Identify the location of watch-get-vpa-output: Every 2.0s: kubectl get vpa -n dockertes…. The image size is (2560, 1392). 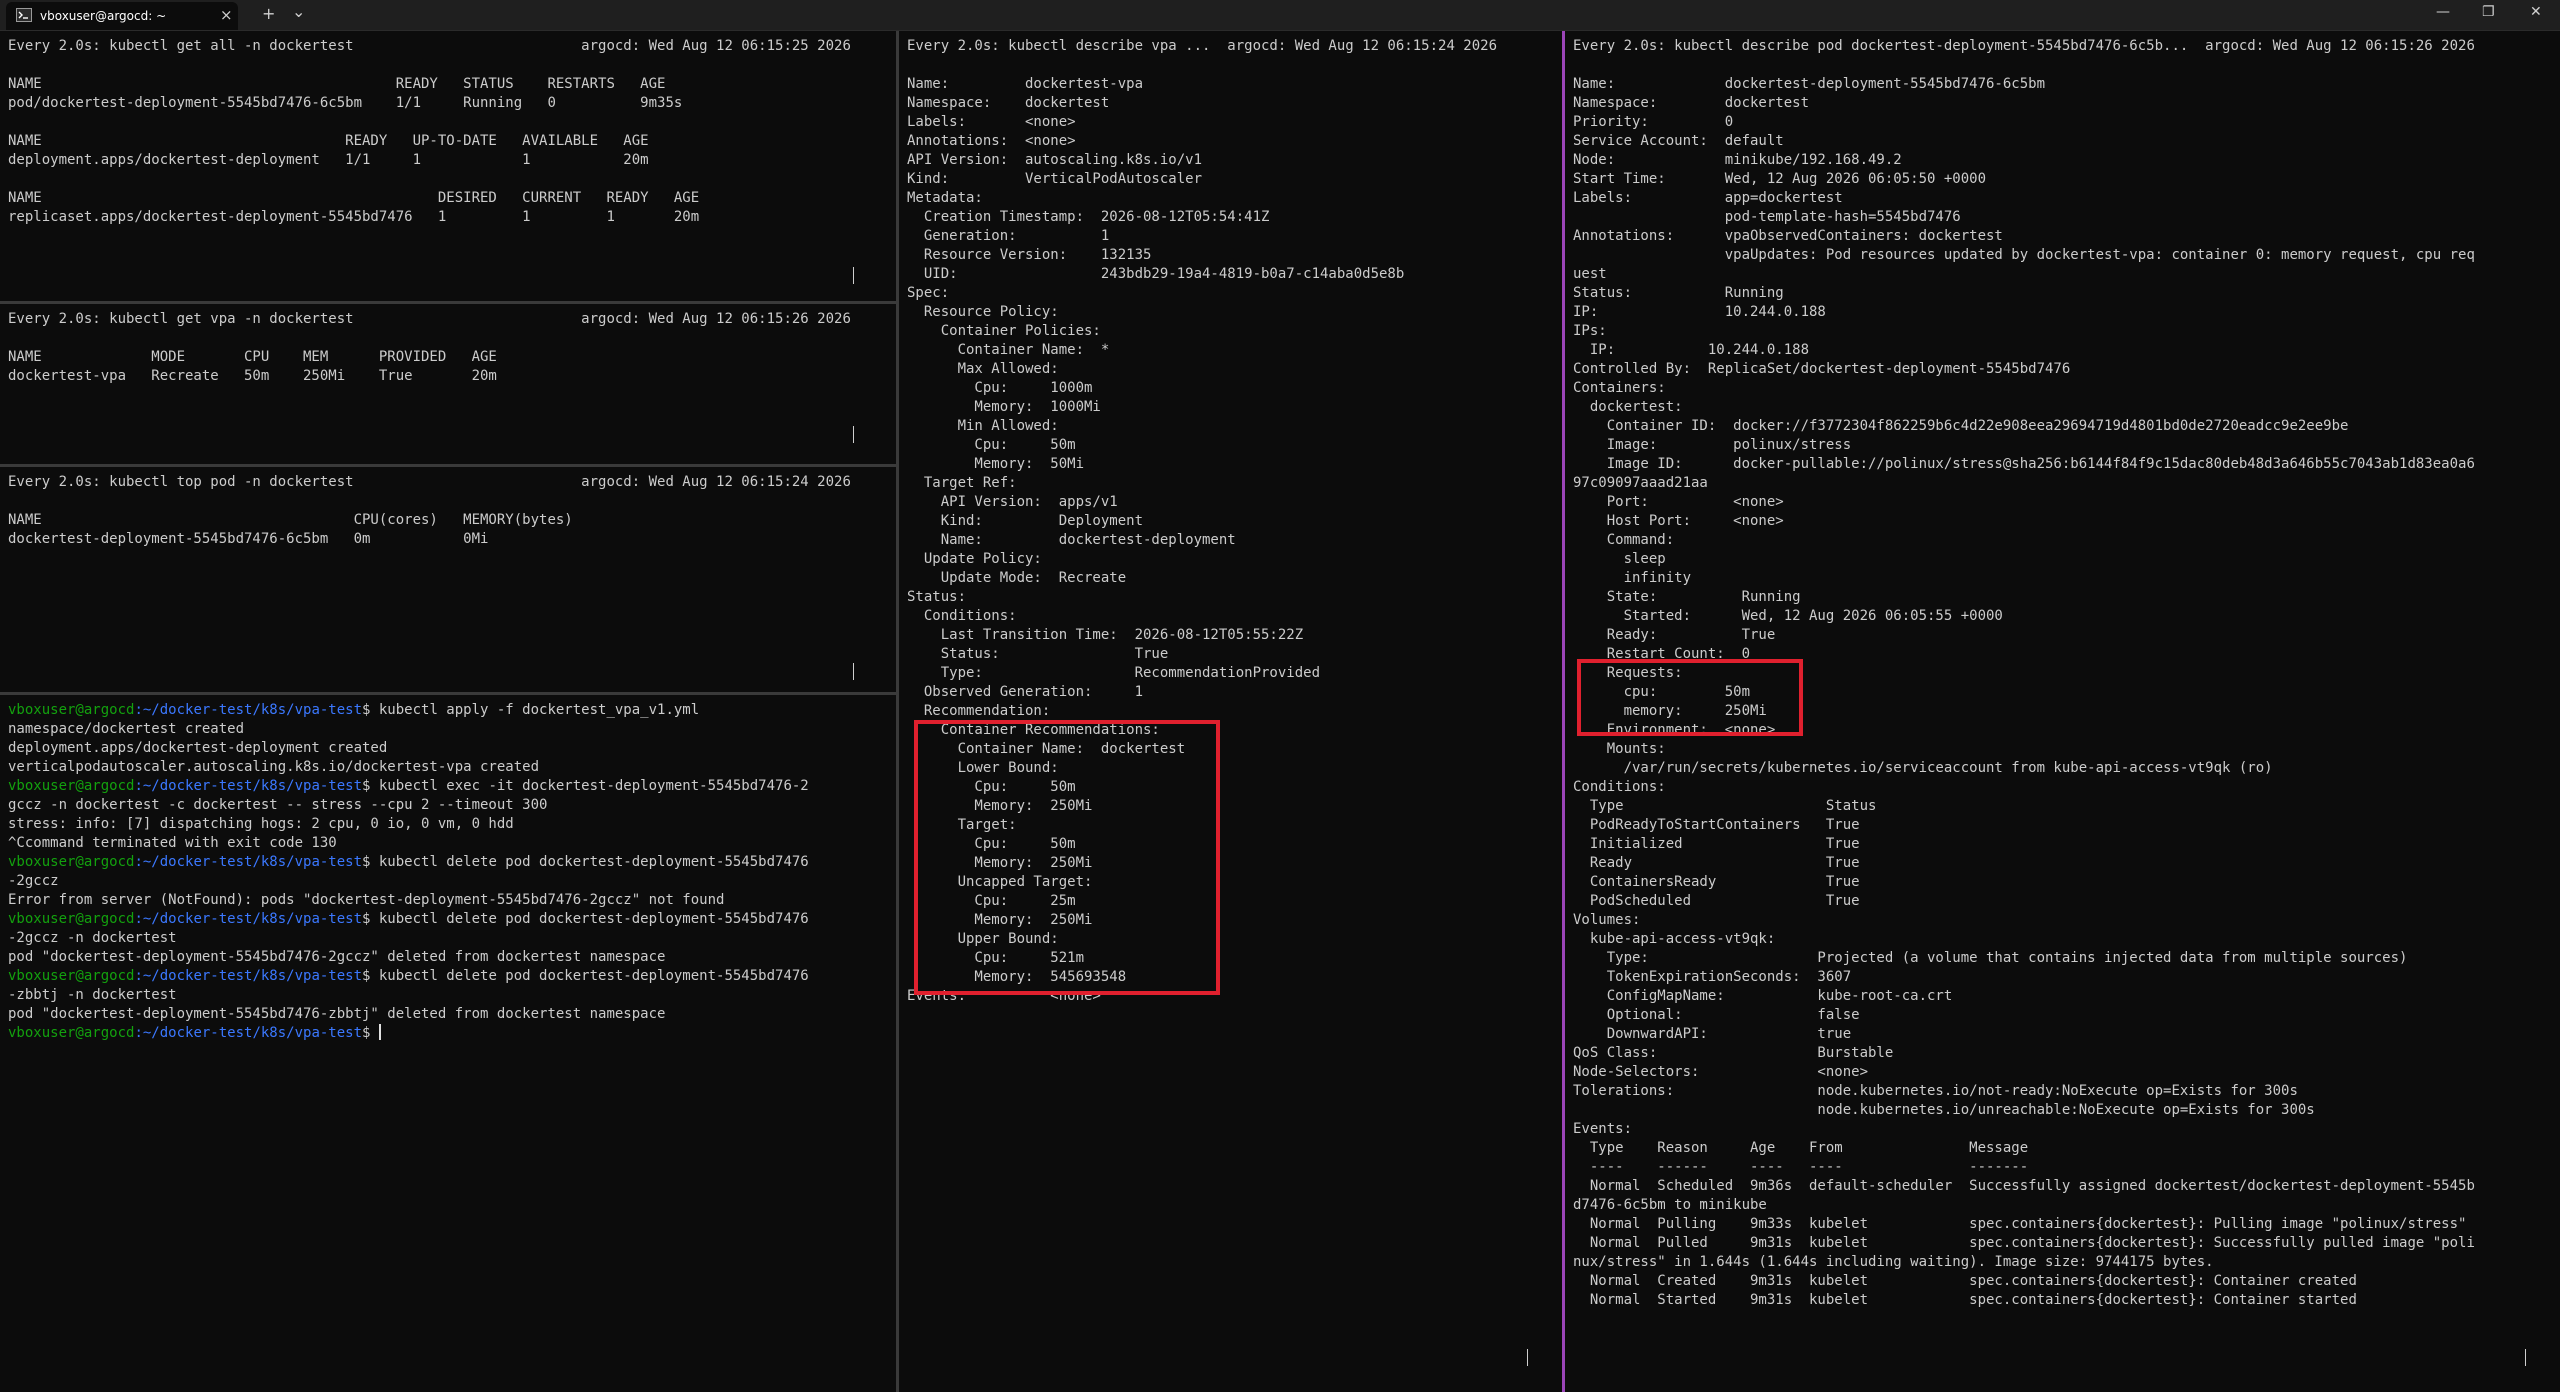
(429, 347).